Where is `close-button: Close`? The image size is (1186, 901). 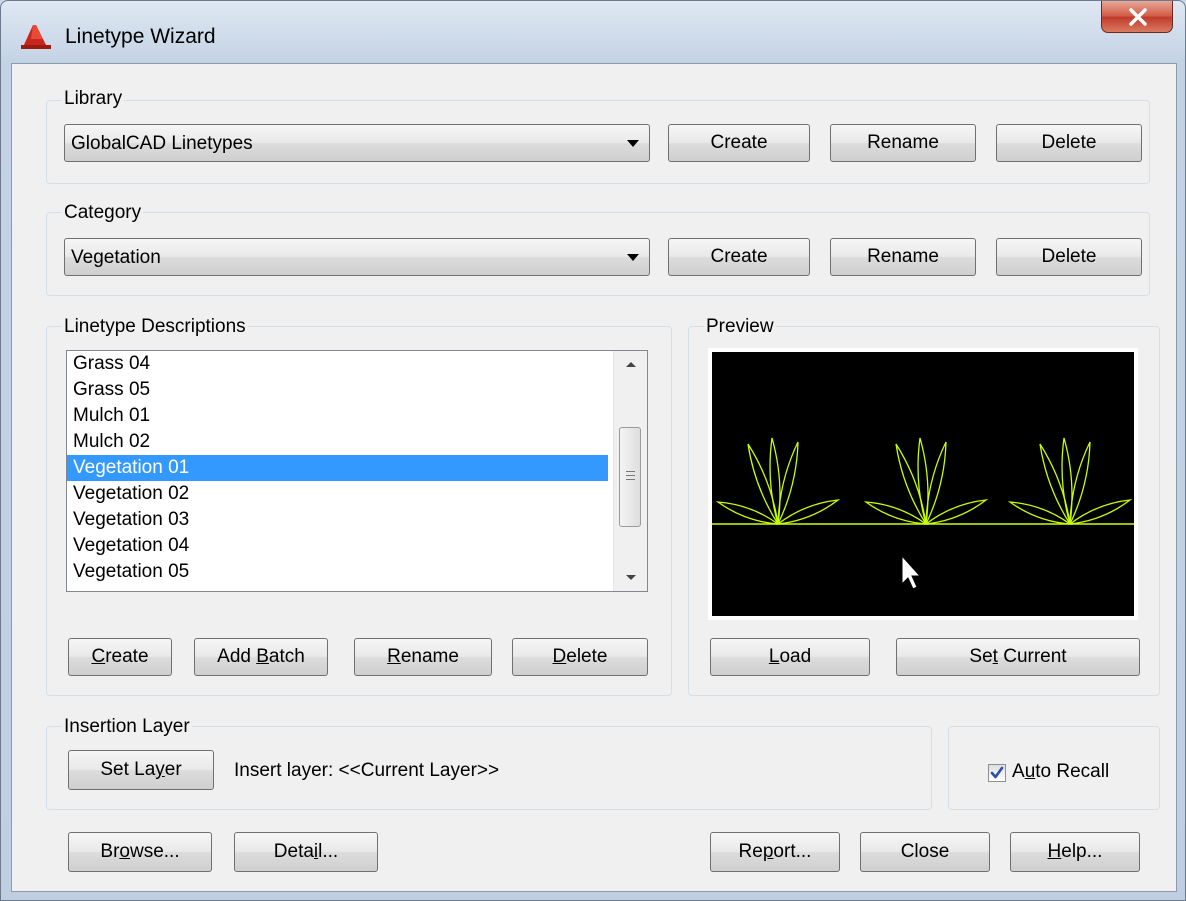 close-button: Close is located at coordinates (925, 852).